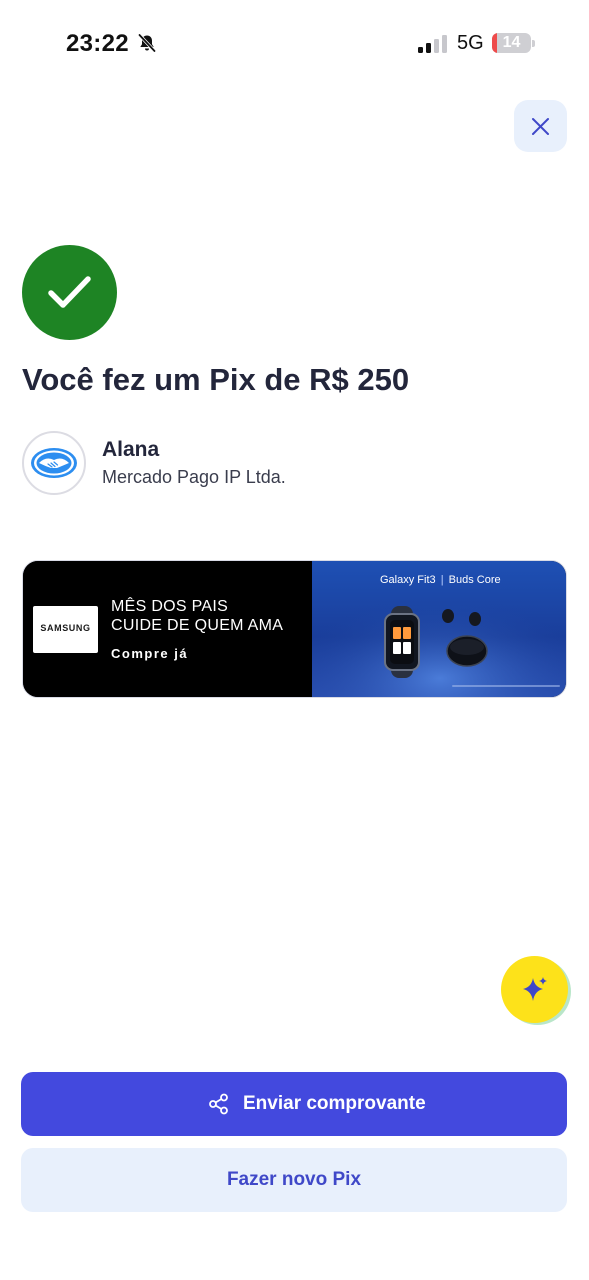 The image size is (589, 1280). I want to click on ad-product-panel: Galaxy Fit3 | Buds Core, so click(439, 629).